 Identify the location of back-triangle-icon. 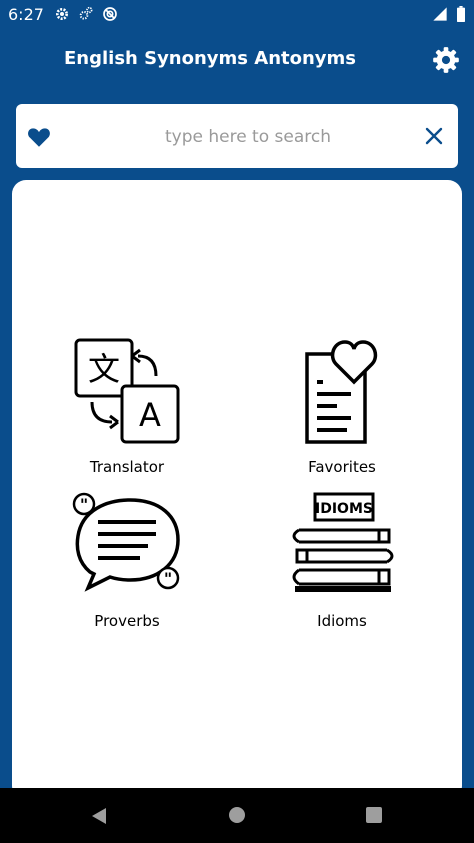
(99, 816).